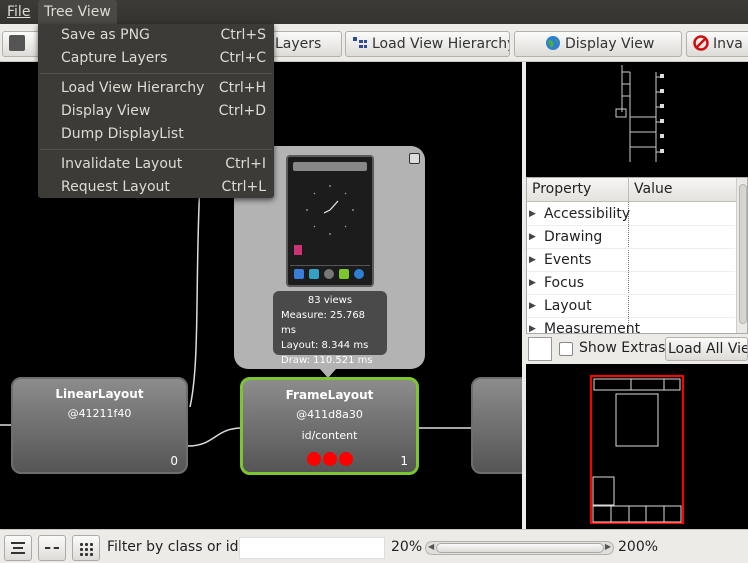  I want to click on scrollbar-thumb, so click(743, 254).